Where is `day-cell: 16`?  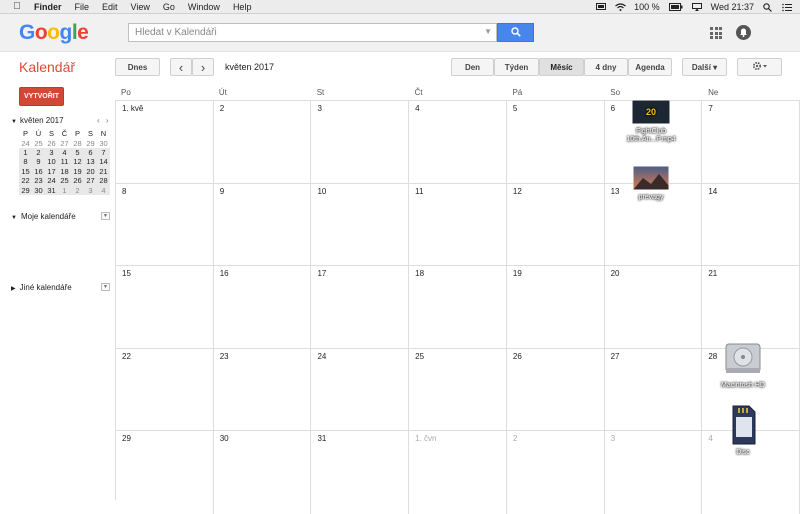 day-cell: 16 is located at coordinates (263, 307).